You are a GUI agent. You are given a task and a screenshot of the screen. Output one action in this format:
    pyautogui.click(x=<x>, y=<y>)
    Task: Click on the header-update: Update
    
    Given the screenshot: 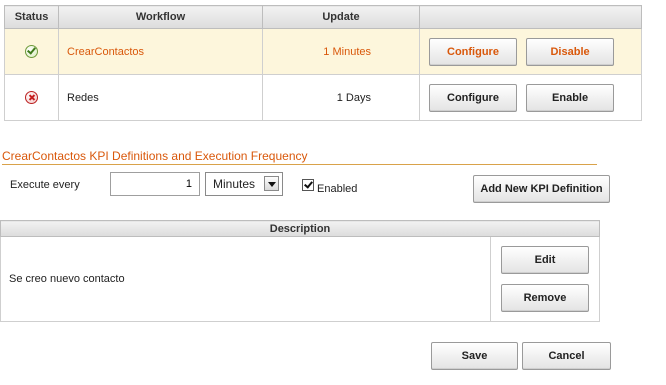 What is the action you would take?
    pyautogui.click(x=341, y=17)
    